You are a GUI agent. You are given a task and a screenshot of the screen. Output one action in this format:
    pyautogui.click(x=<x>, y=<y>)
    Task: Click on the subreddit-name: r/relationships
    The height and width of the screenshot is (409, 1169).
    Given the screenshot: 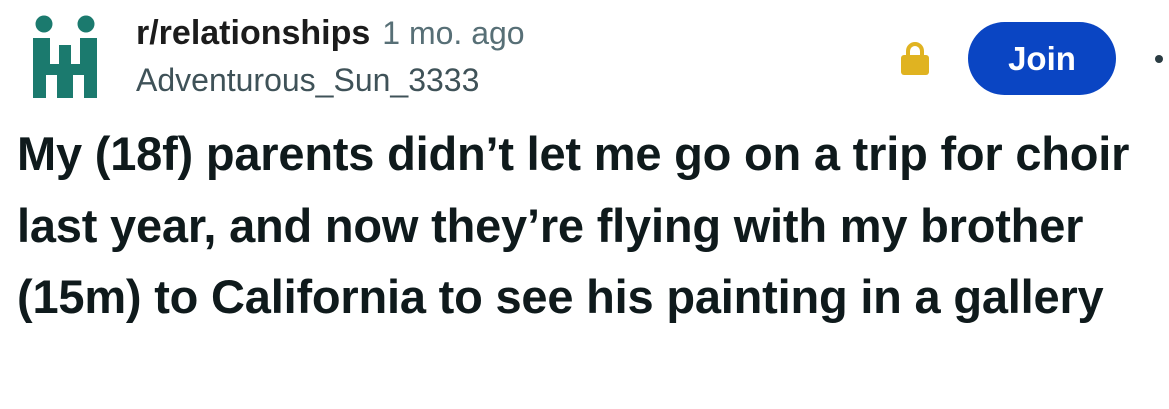 What is the action you would take?
    pyautogui.click(x=253, y=33)
    